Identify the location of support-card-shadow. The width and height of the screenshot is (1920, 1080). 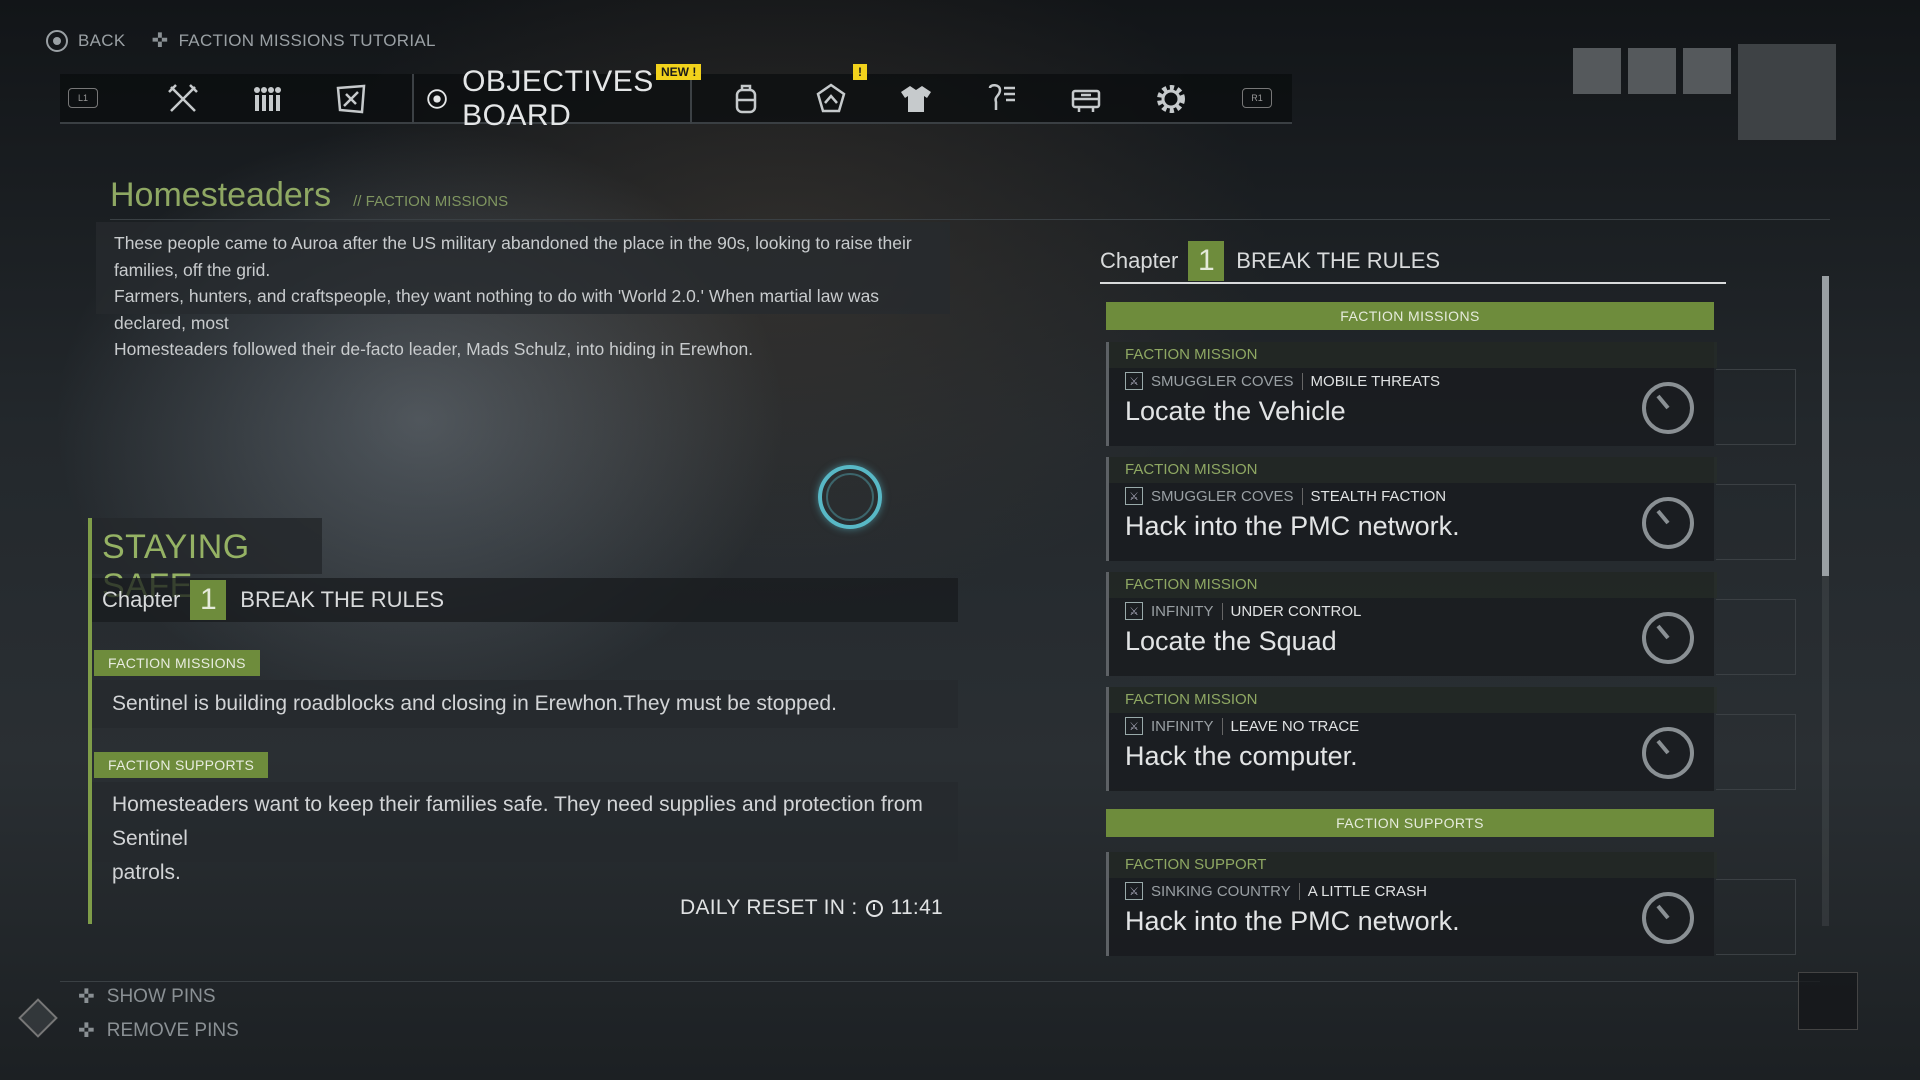
(1756, 917).